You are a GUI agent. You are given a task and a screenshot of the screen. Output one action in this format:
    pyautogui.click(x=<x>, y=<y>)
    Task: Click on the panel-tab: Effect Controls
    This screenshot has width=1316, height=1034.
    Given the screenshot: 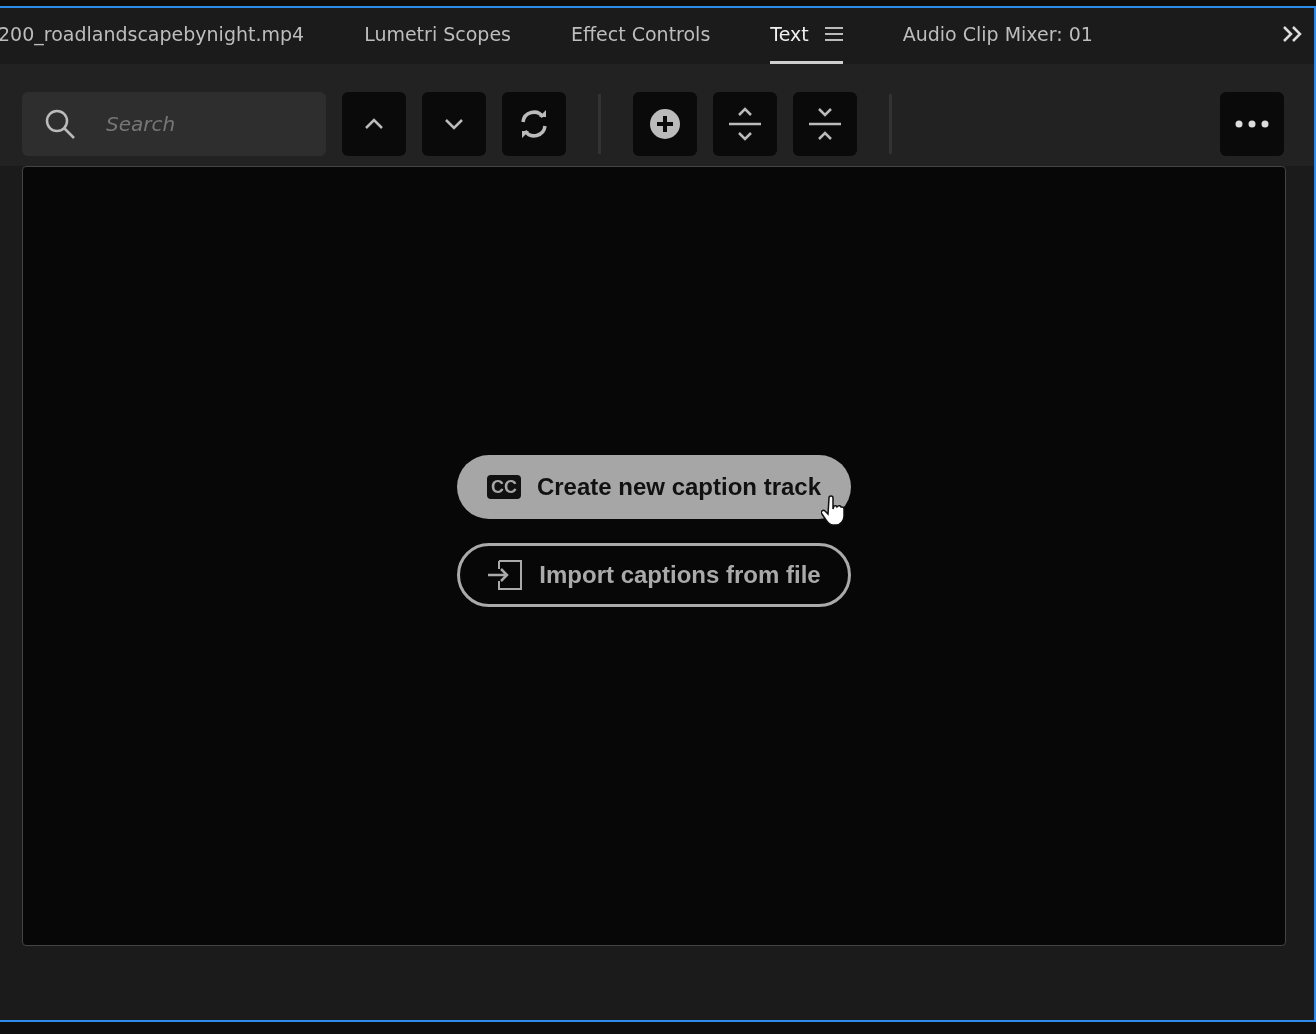 What is the action you would take?
    pyautogui.click(x=641, y=36)
    